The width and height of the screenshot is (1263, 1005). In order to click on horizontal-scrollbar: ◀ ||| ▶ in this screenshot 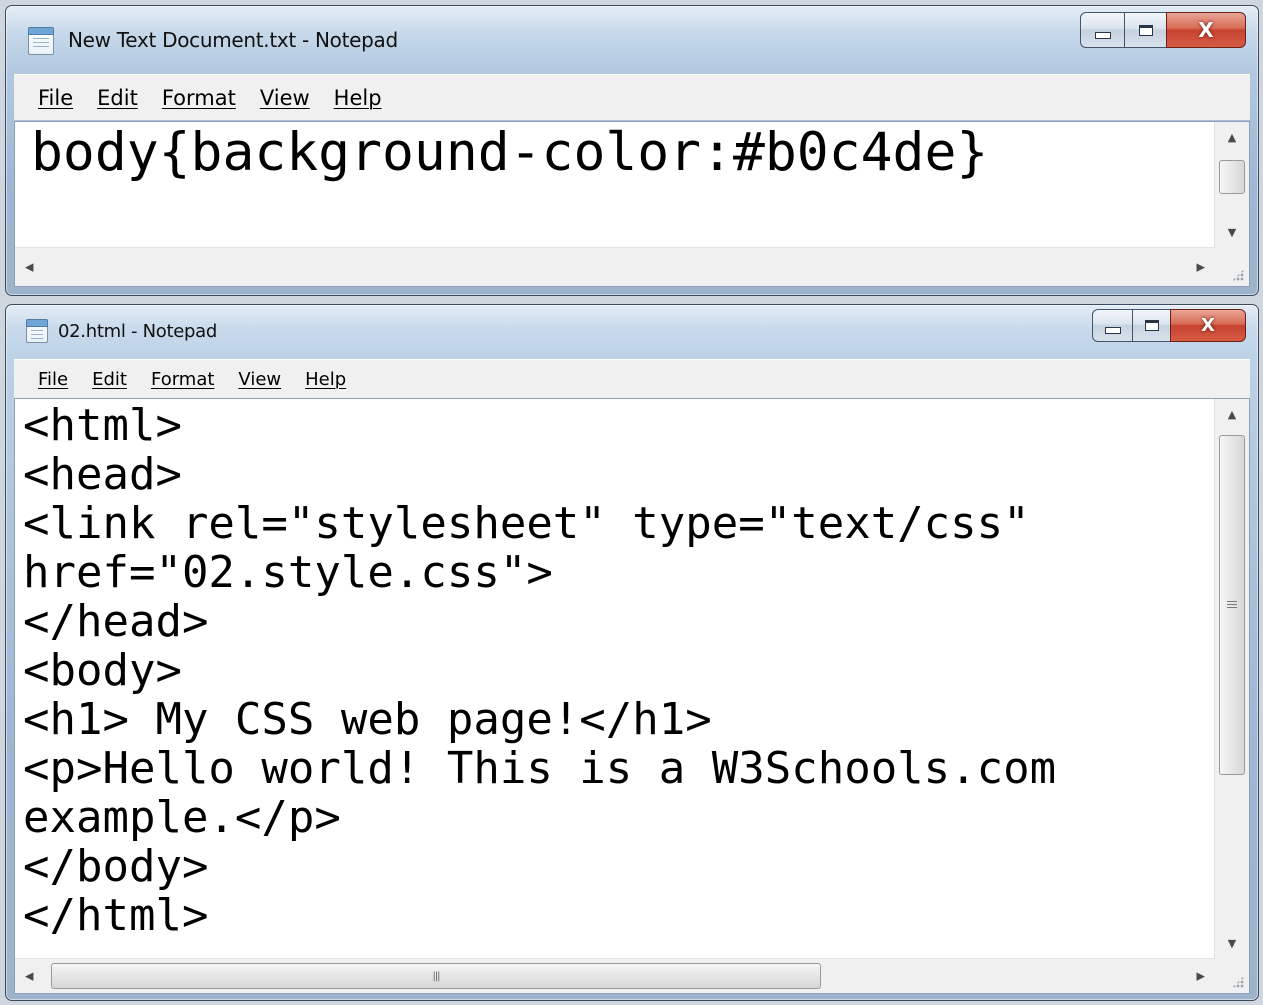, I will do `click(615, 975)`.